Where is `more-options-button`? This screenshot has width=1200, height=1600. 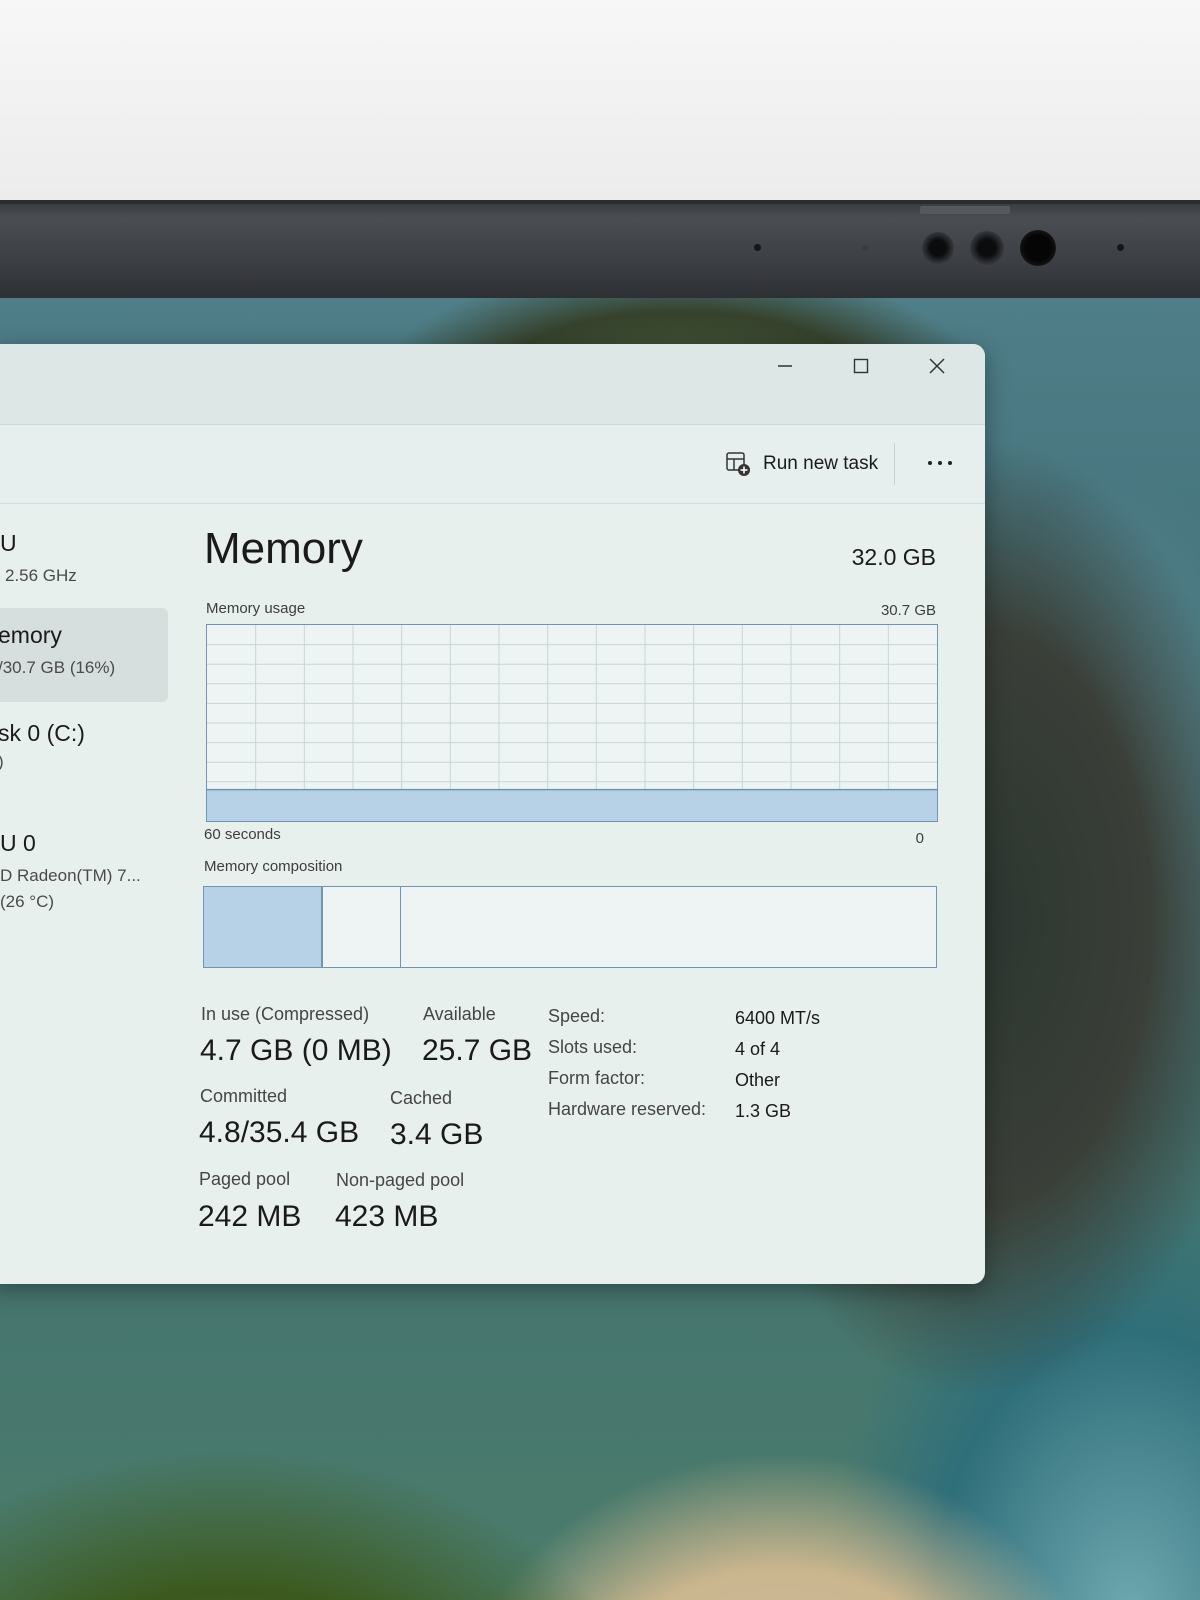
more-options-button is located at coordinates (940, 463).